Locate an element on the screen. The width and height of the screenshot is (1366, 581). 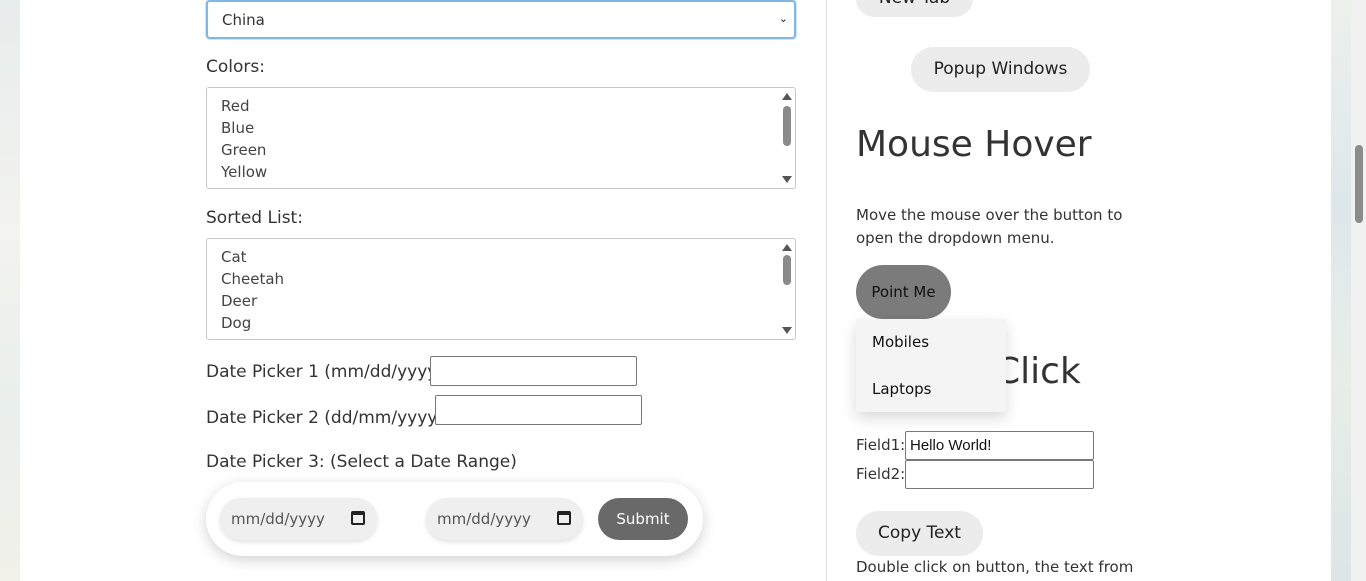
date-picker-1-label: Date Picker 1 (mm/dd/yyyy): is located at coordinates (328, 372).